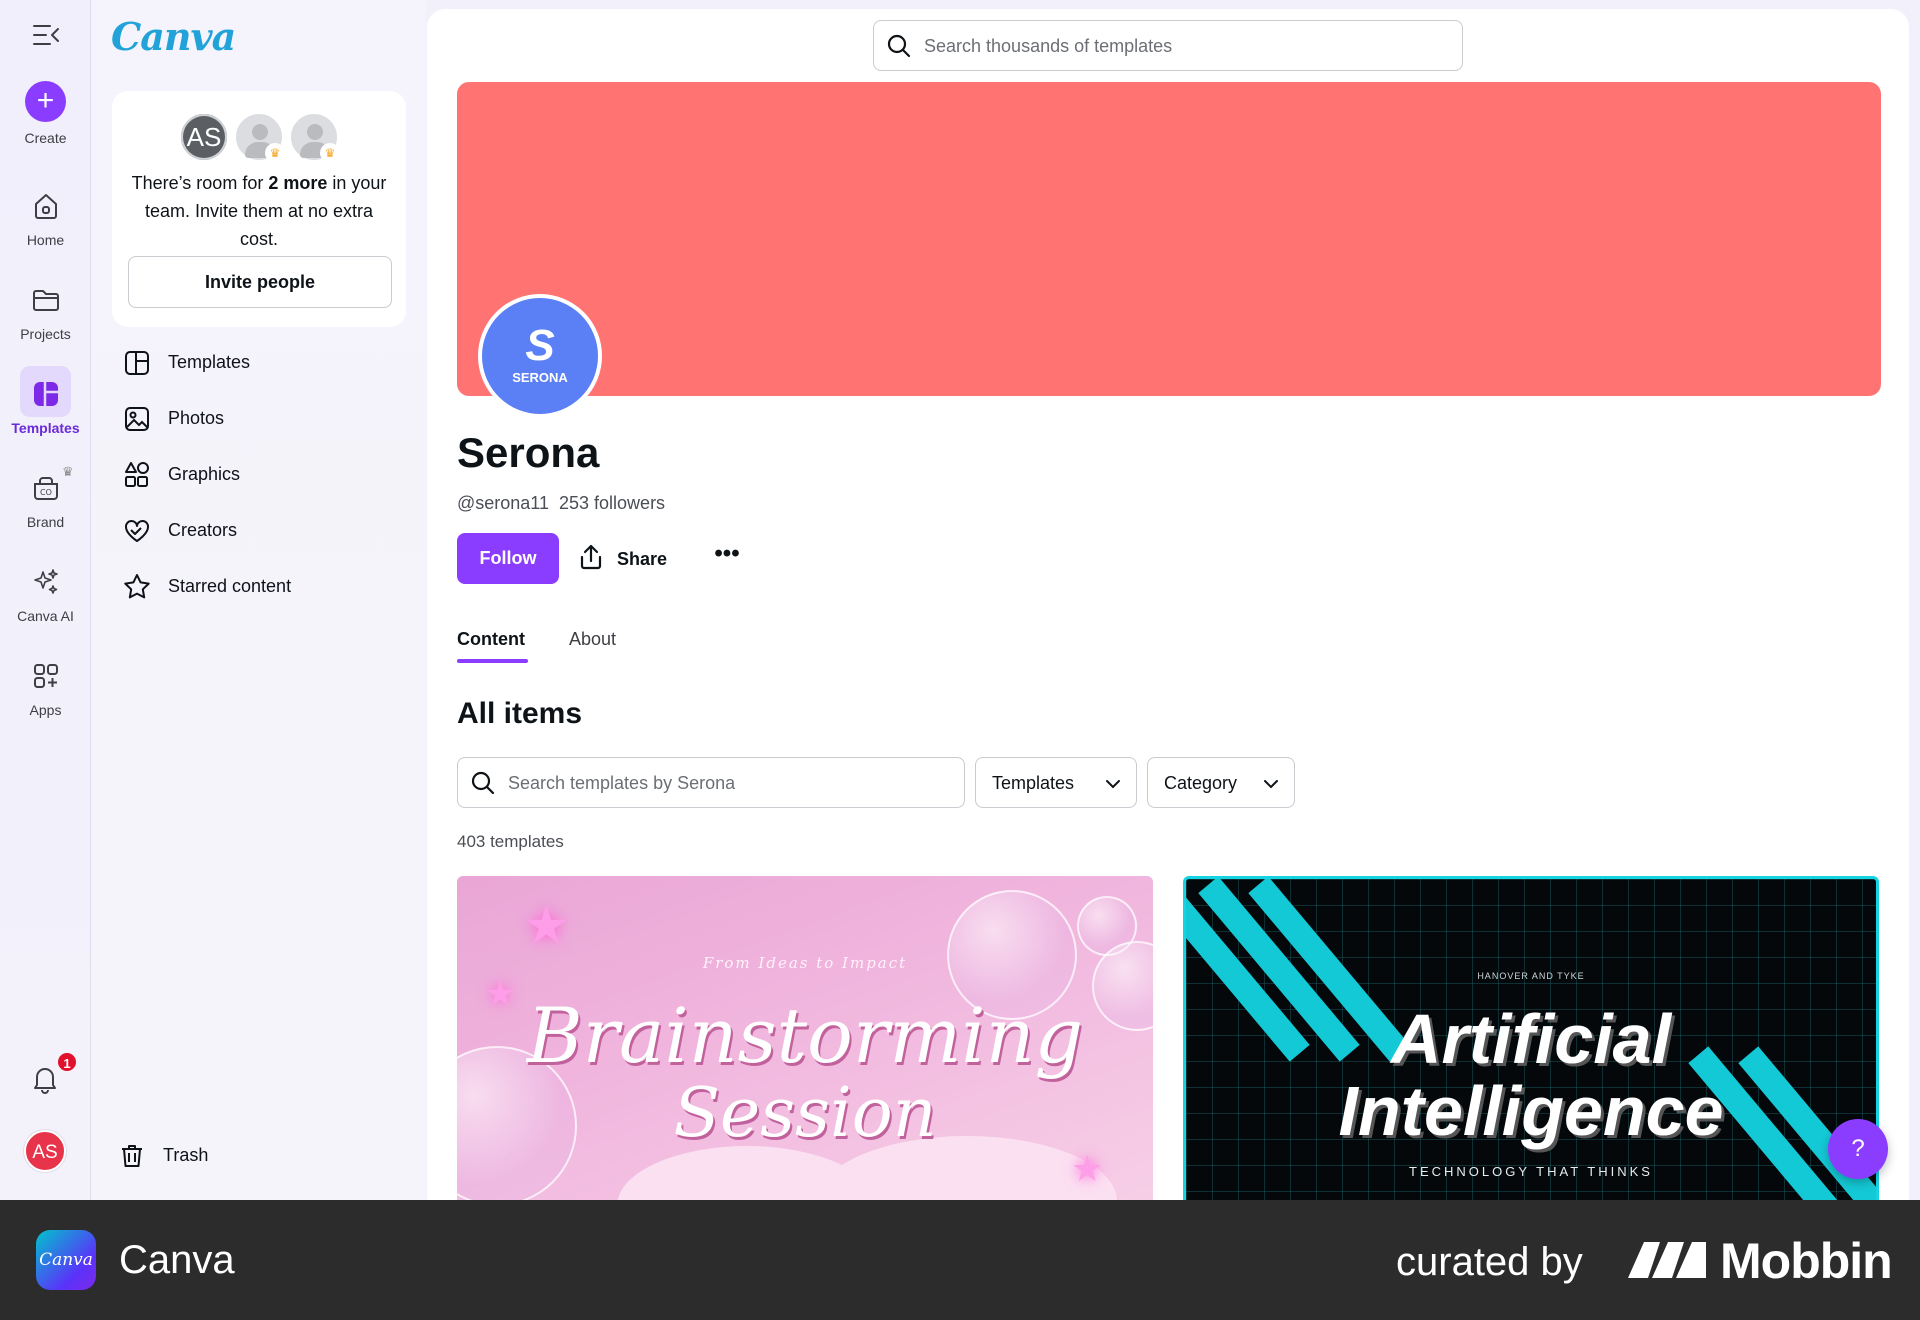 The width and height of the screenshot is (1920, 1320). What do you see at coordinates (209, 362) in the screenshot?
I see `sidebar-item-label: Templates` at bounding box center [209, 362].